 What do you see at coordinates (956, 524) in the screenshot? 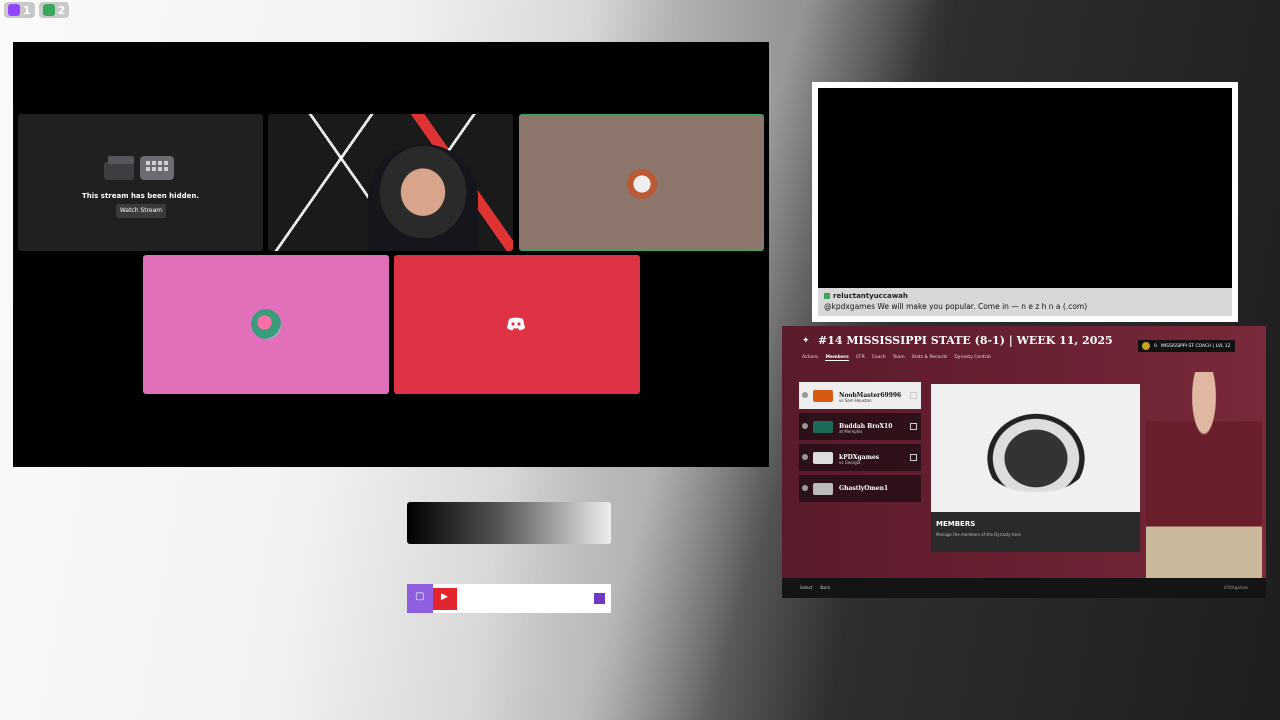
I see `card-title: MEMBERS` at bounding box center [956, 524].